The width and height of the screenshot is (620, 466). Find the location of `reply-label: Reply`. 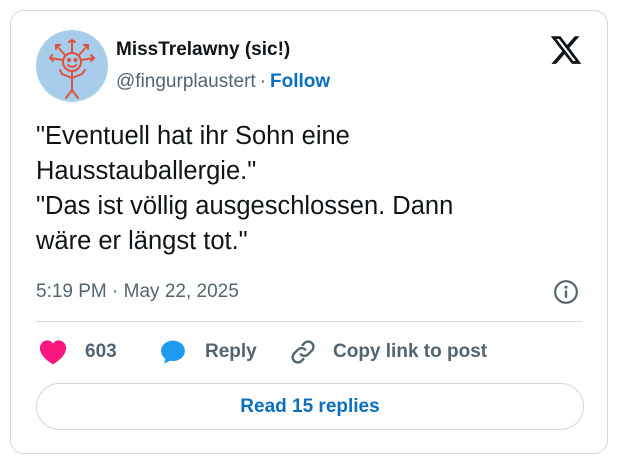

reply-label: Reply is located at coordinates (231, 351).